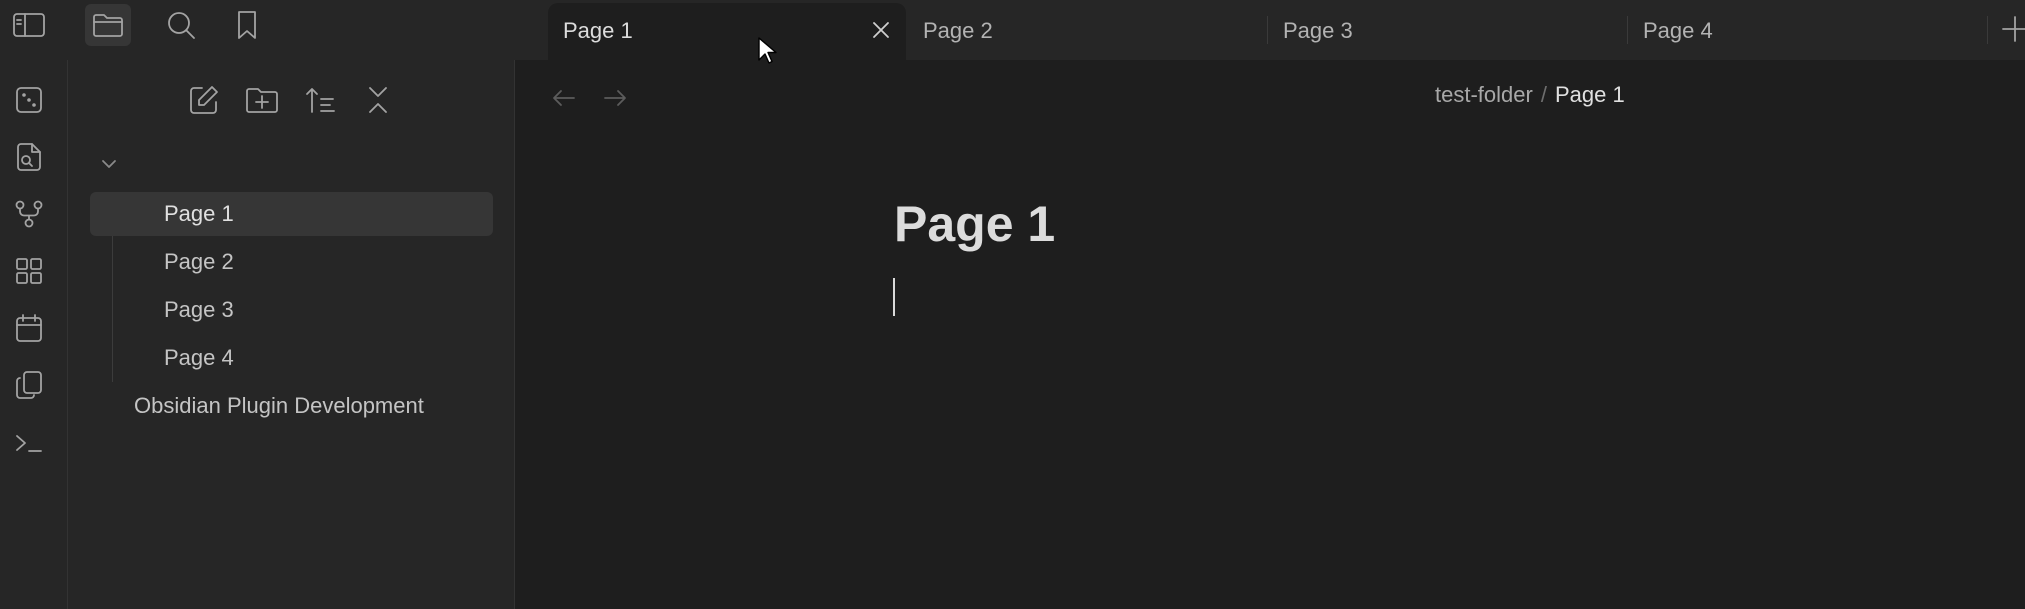 Image resolution: width=2025 pixels, height=609 pixels. I want to click on tab-page-2: Page 2, so click(1088, 31).